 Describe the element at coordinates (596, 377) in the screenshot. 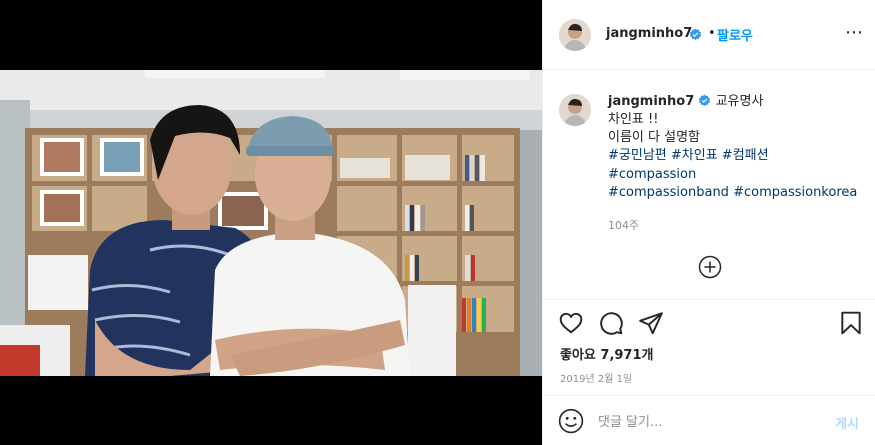

I see `post-date: 2019년 2월 1일` at that location.